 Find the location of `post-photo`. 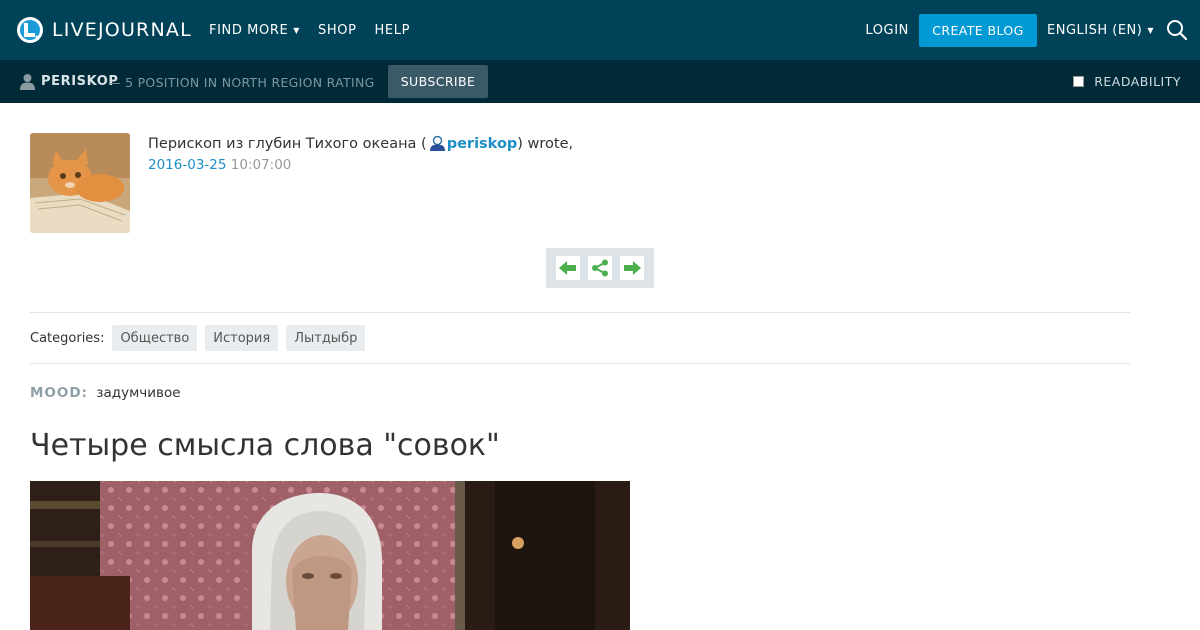

post-photo is located at coordinates (330, 555).